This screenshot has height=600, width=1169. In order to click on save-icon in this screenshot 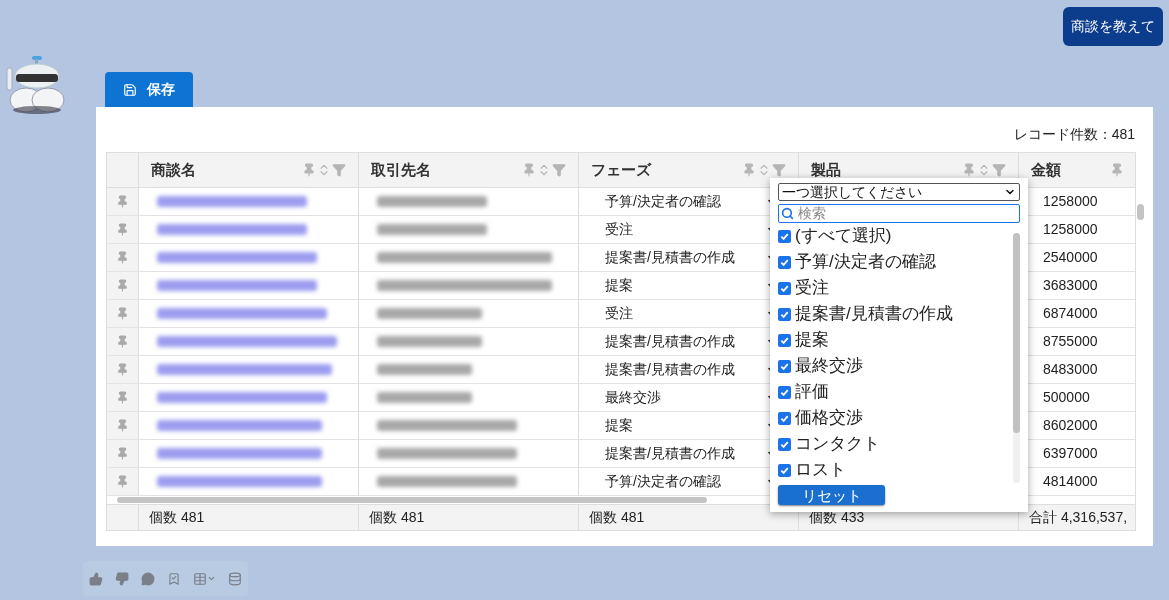, I will do `click(130, 89)`.